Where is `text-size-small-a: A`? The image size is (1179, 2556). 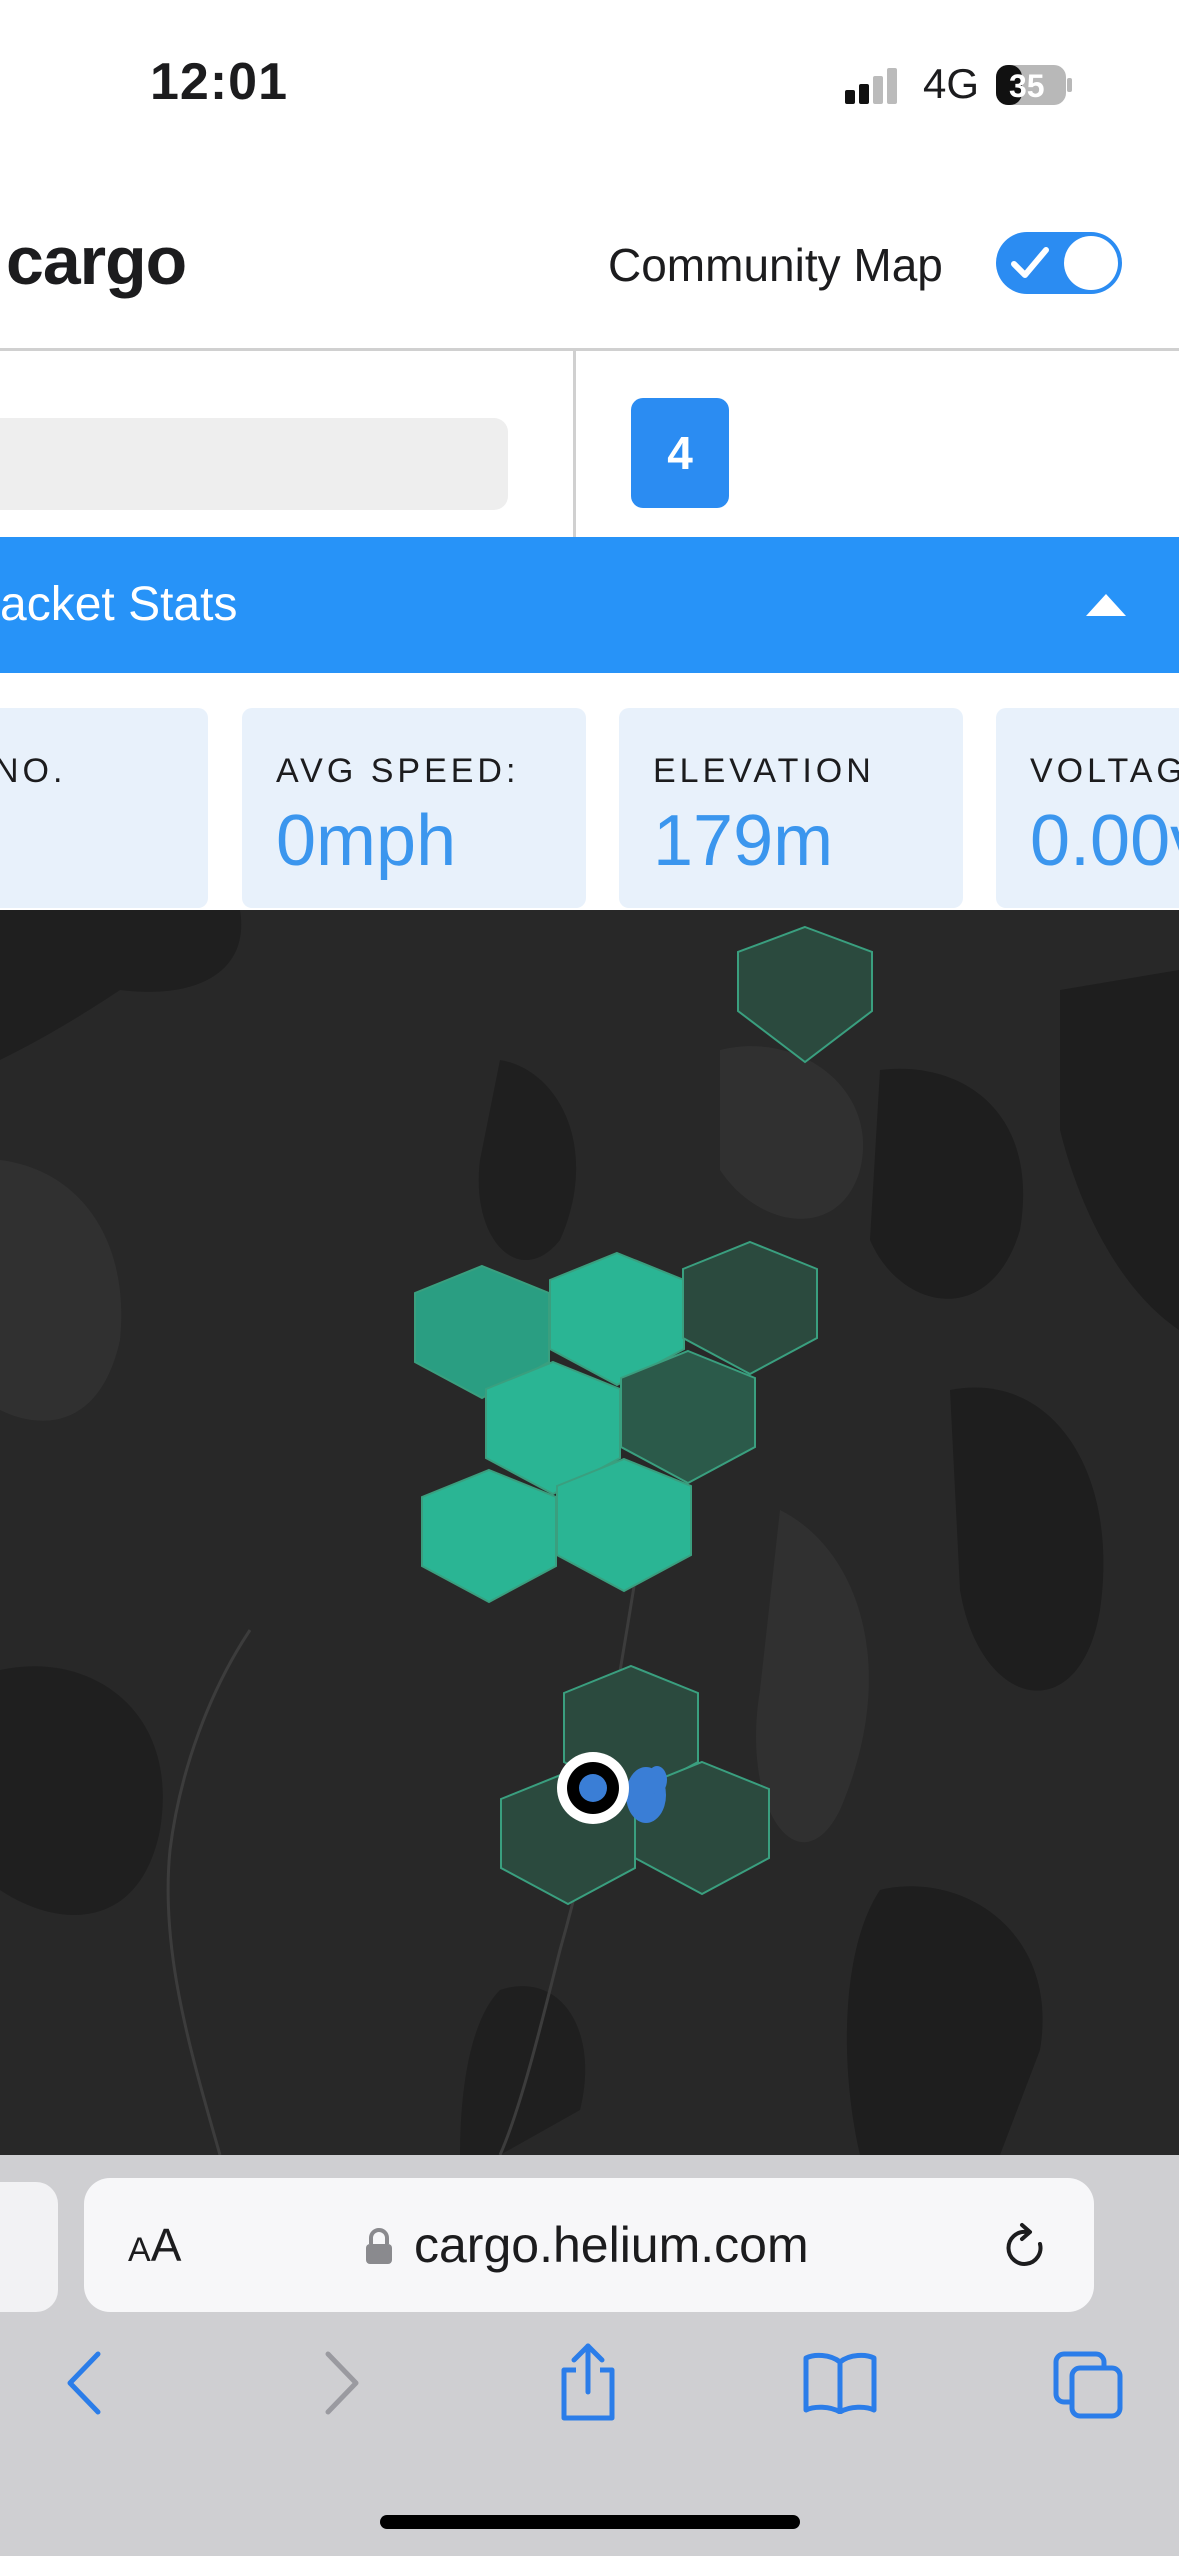
text-size-small-a: A is located at coordinates (139, 2250).